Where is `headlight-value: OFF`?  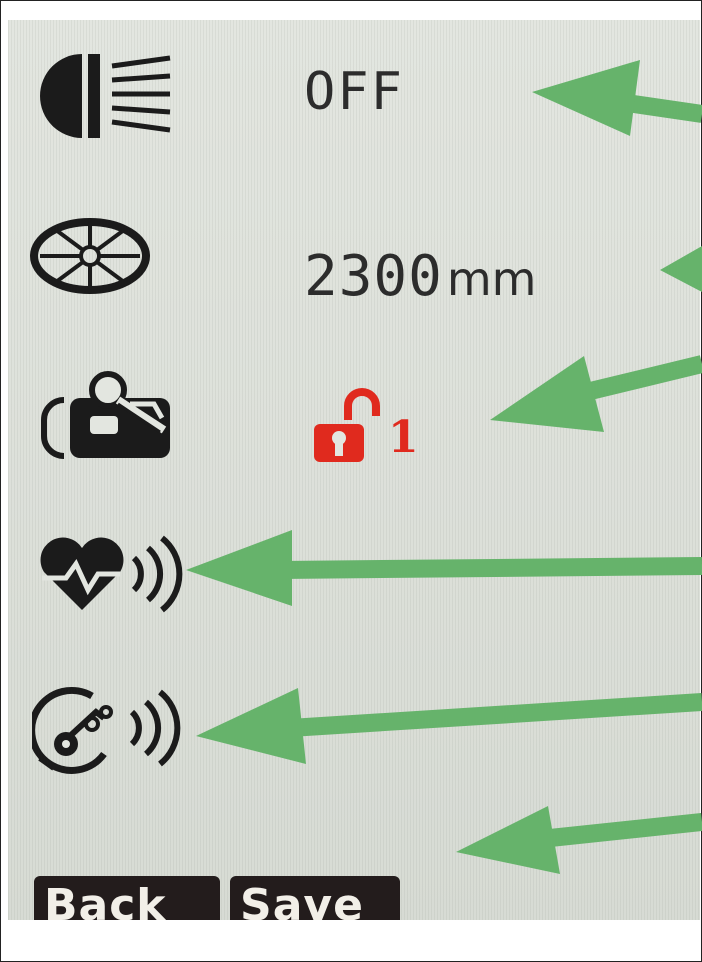 headlight-value: OFF is located at coordinates (354, 92).